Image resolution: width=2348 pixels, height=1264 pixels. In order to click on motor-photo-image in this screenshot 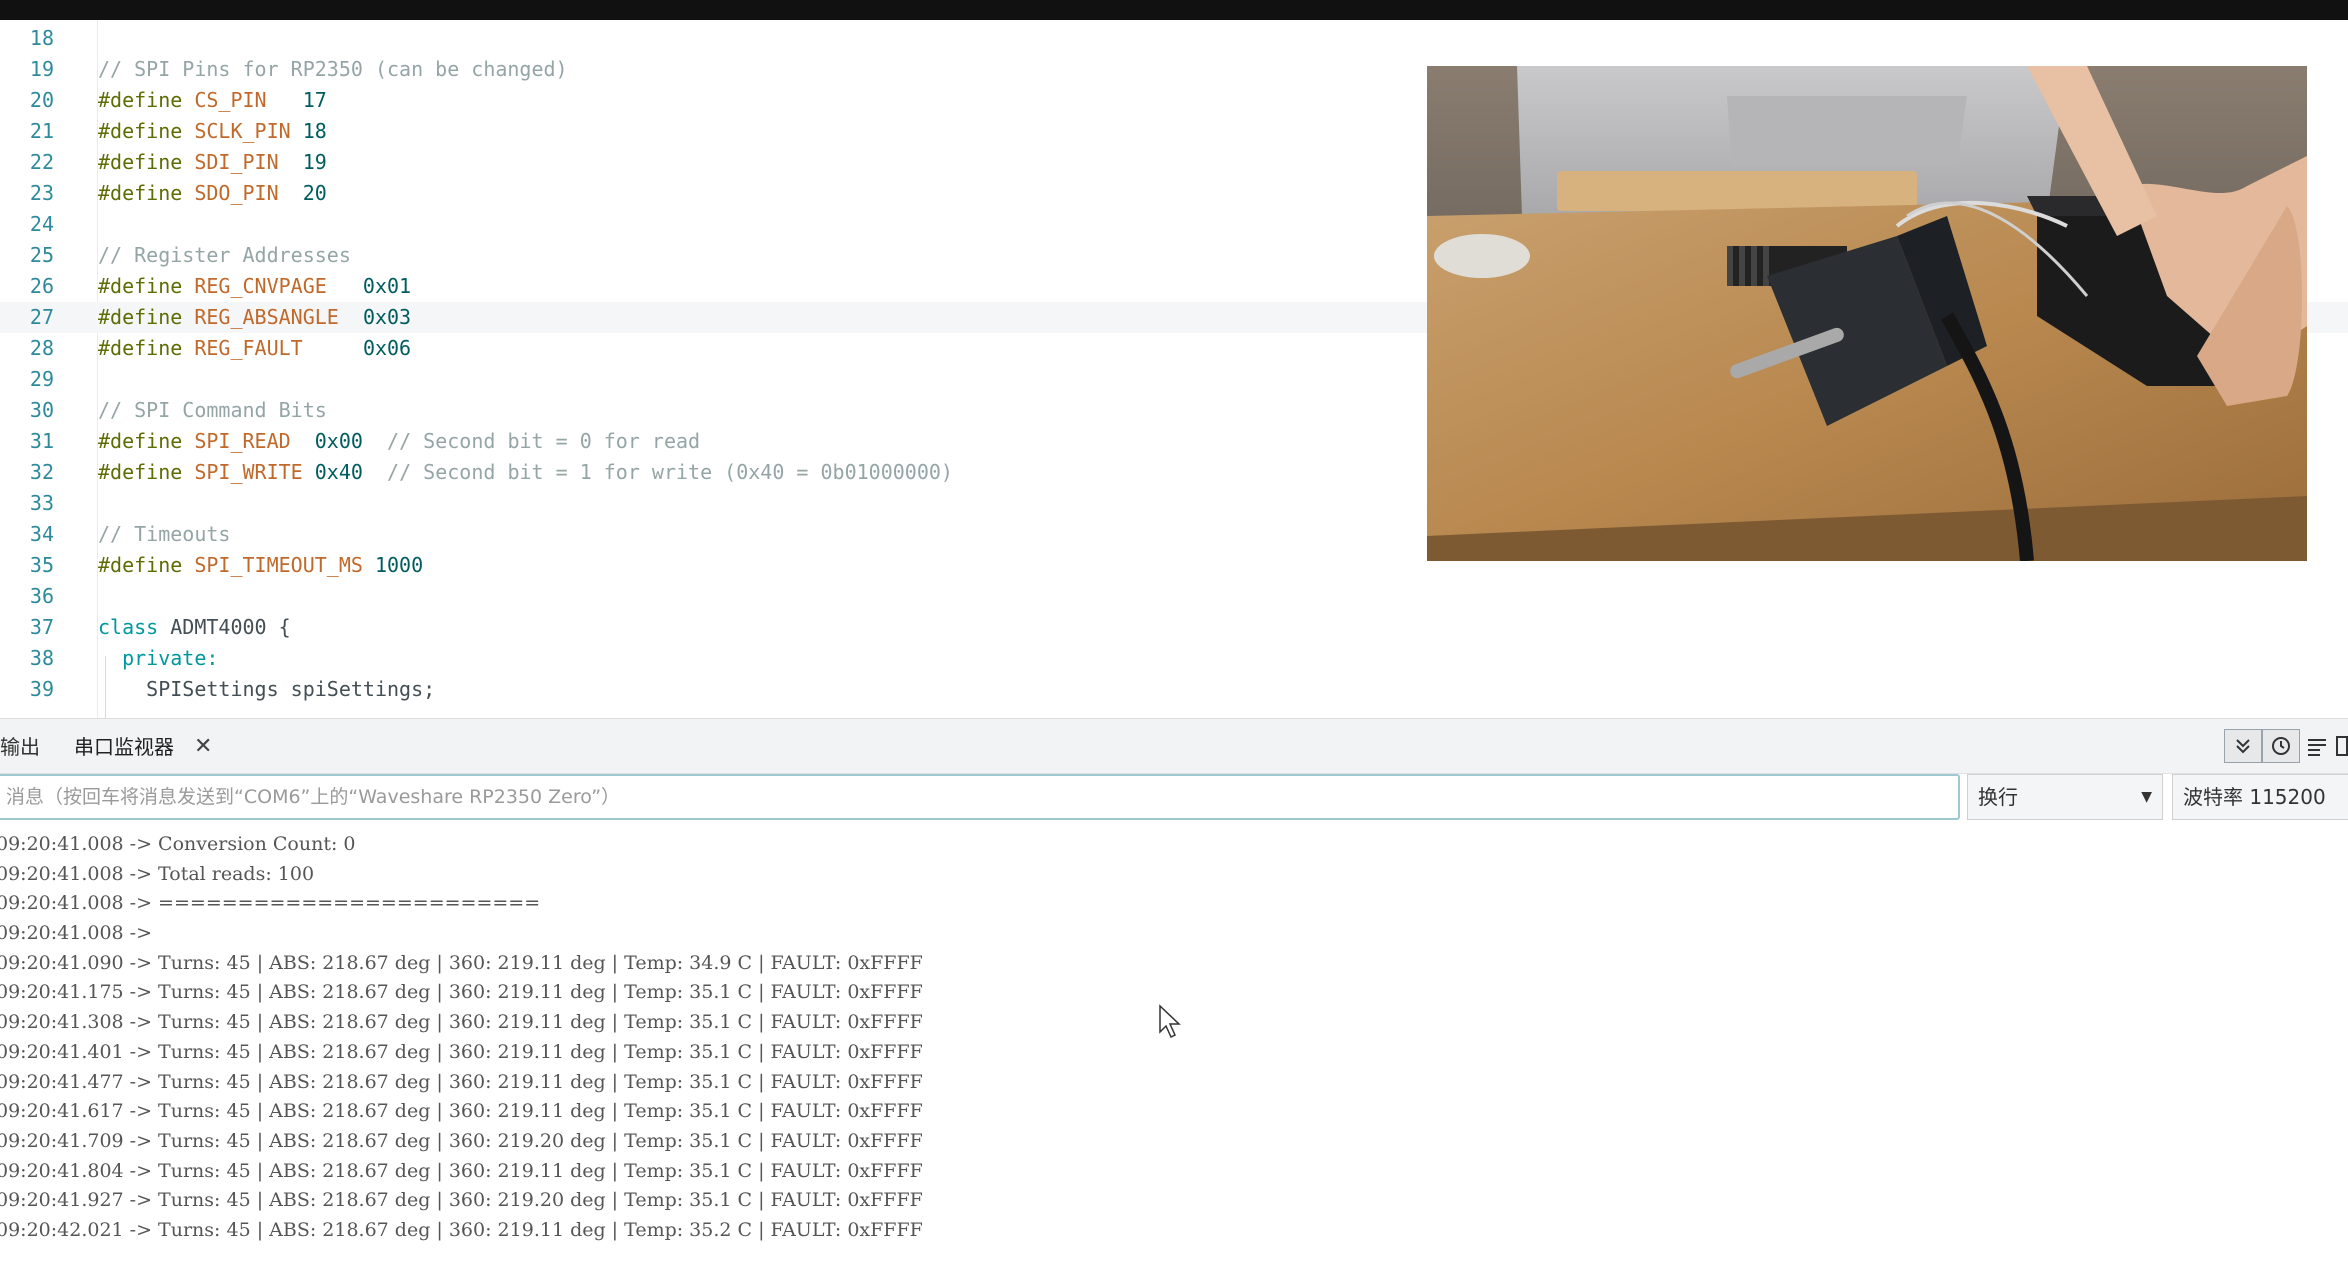, I will do `click(1867, 313)`.